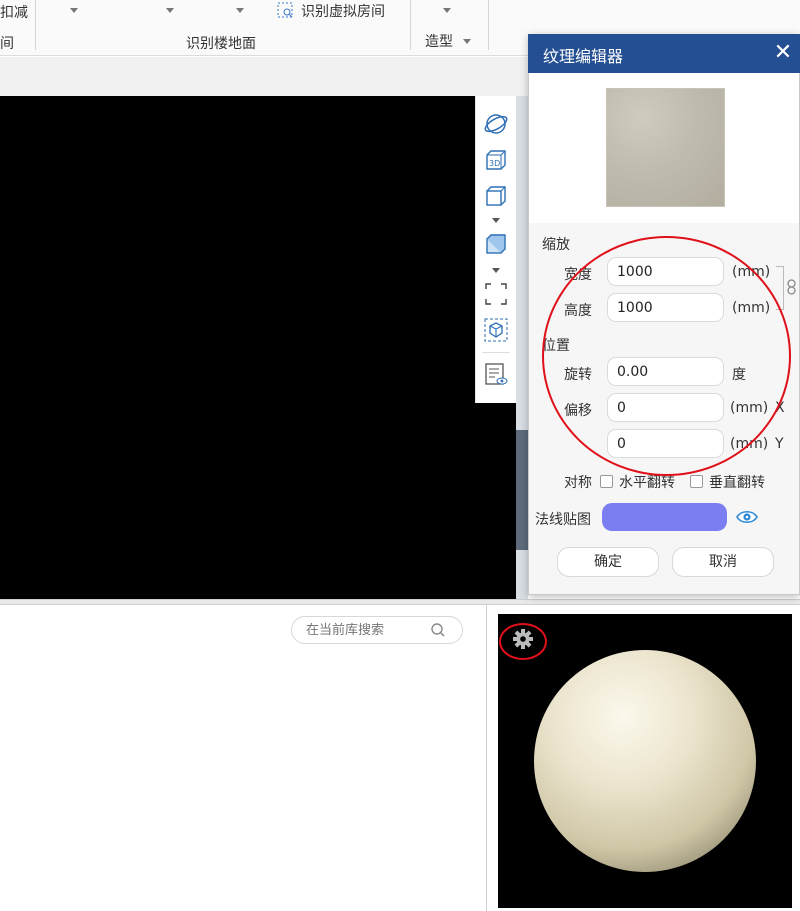 This screenshot has width=800, height=911. I want to click on flip-horizontal-checkbox, so click(606, 481).